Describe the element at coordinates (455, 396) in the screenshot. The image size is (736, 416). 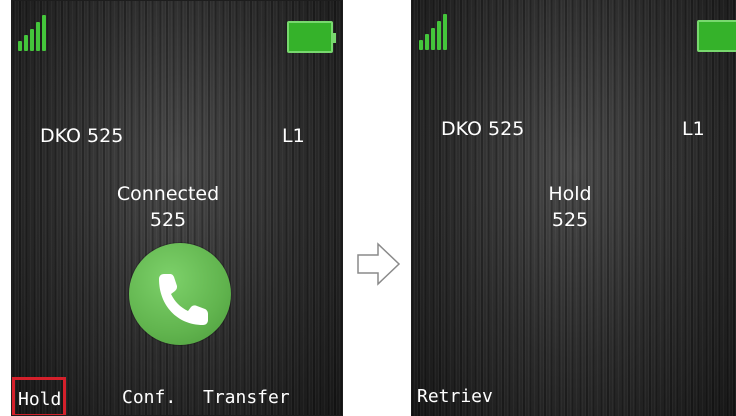
I see `retrieve-softkey: Retriev` at that location.